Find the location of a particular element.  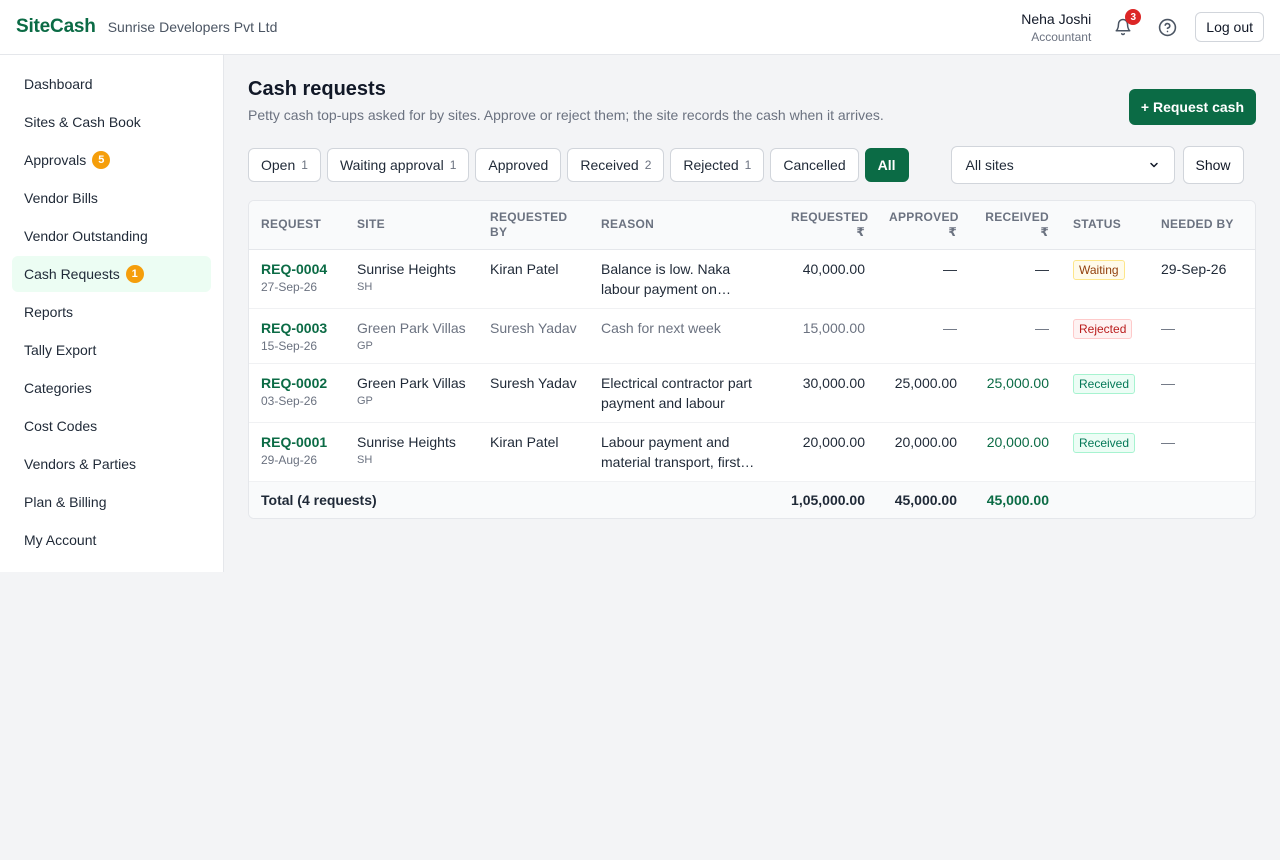

sidebar-item-cash-requests: Cash Requests 1 is located at coordinates (111, 274).